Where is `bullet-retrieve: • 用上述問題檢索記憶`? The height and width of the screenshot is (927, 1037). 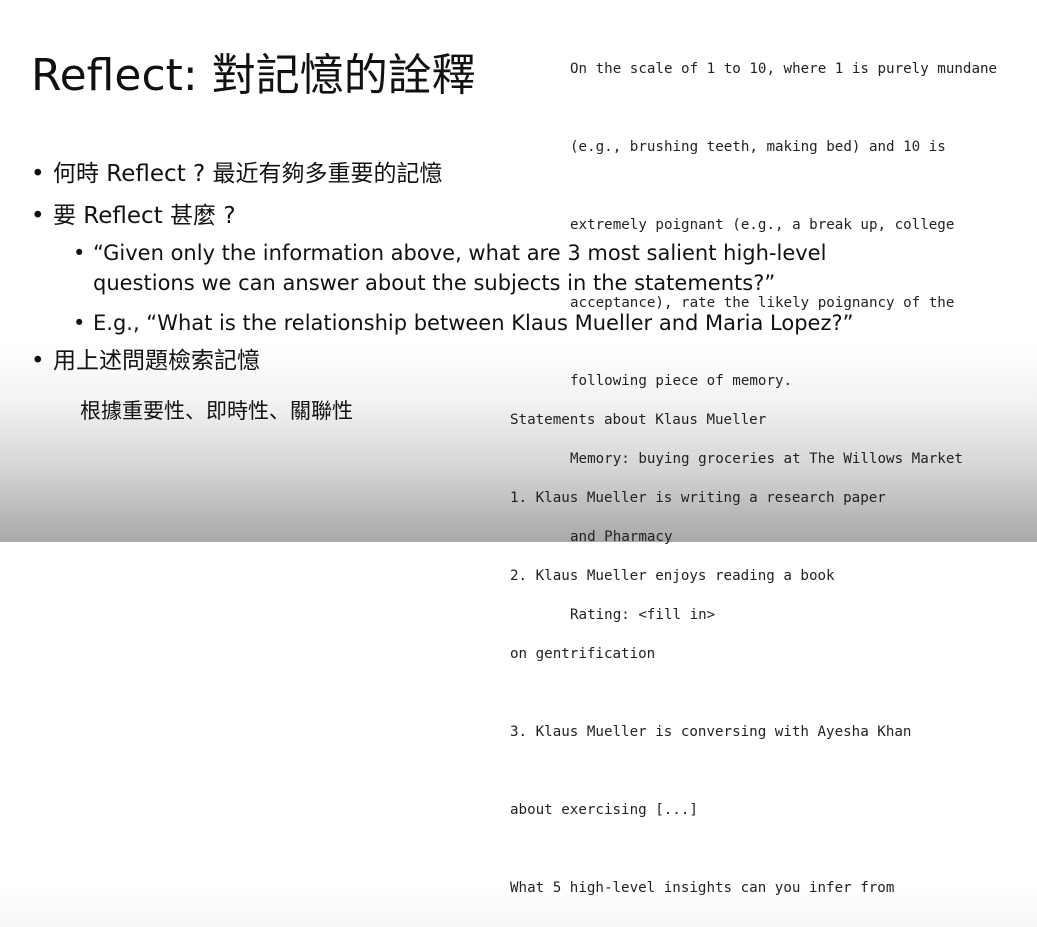
bullet-retrieve: • 用上述問題檢索記憶 is located at coordinates (145, 361).